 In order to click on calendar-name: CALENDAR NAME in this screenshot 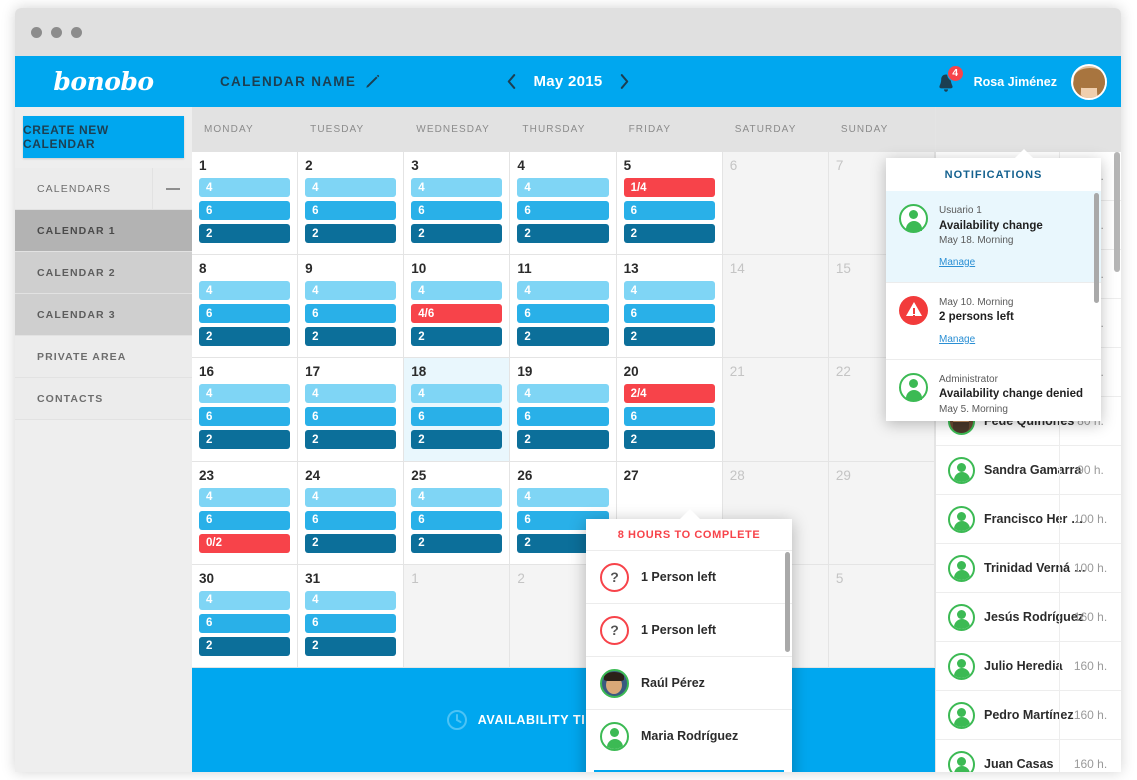, I will do `click(300, 81)`.